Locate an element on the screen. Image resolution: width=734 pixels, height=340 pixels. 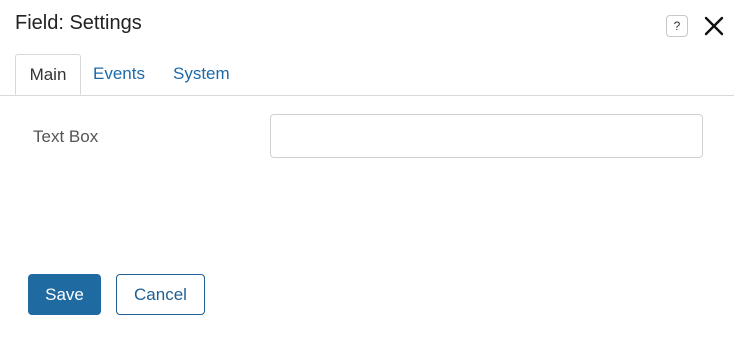
tab-events-label: Events is located at coordinates (119, 73).